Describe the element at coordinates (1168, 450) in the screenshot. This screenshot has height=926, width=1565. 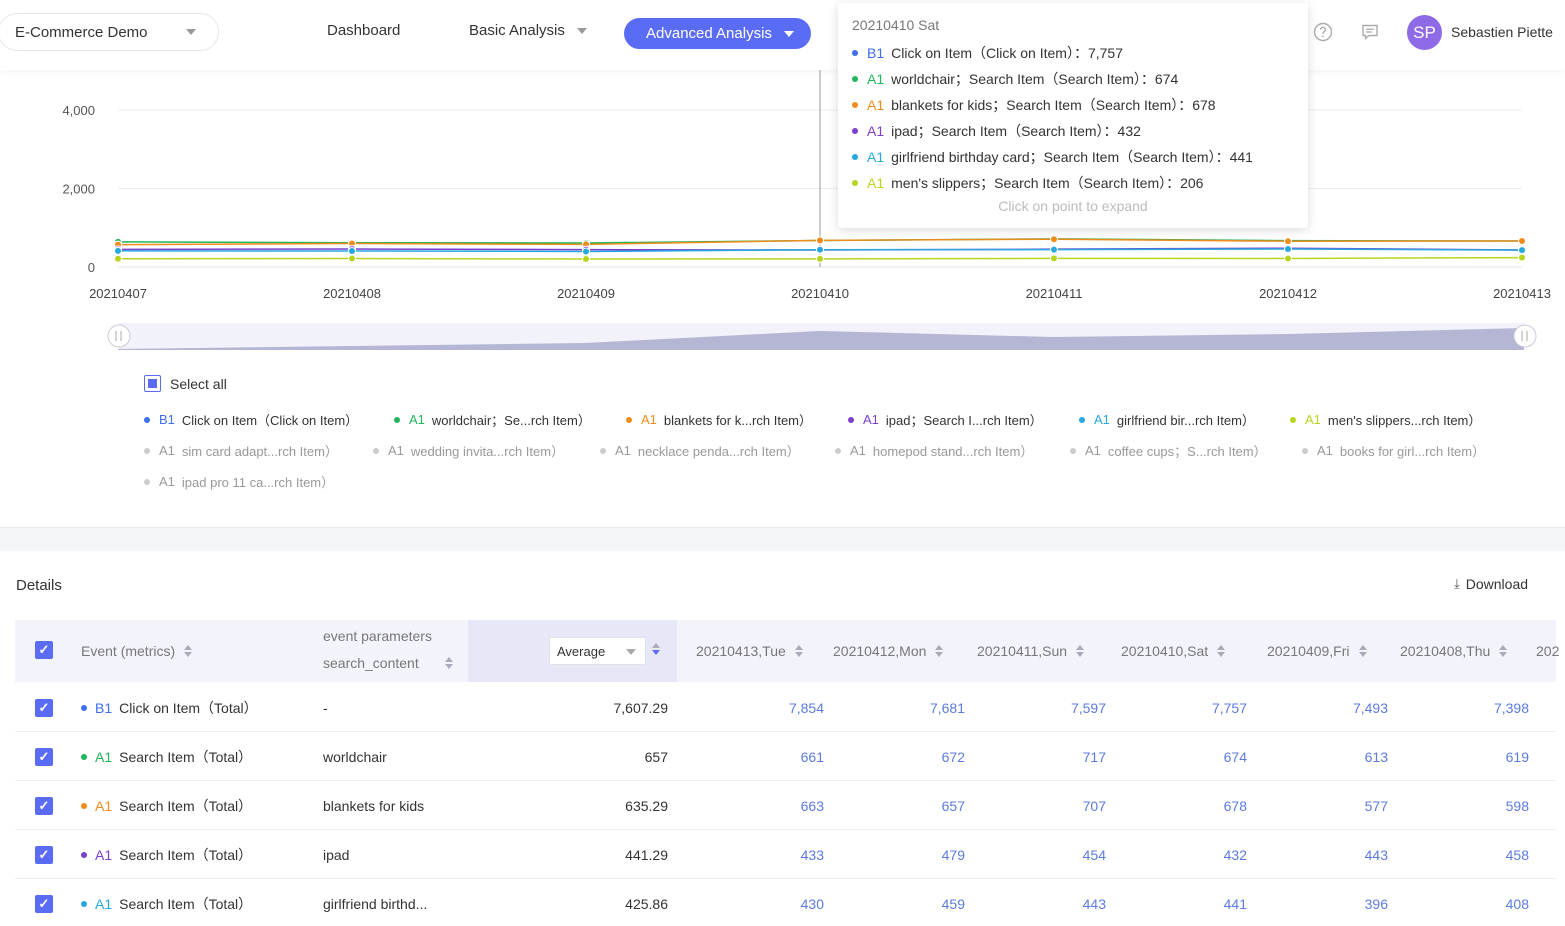
I see `legend-item: A1 coffee cups；S...rch Item）` at that location.